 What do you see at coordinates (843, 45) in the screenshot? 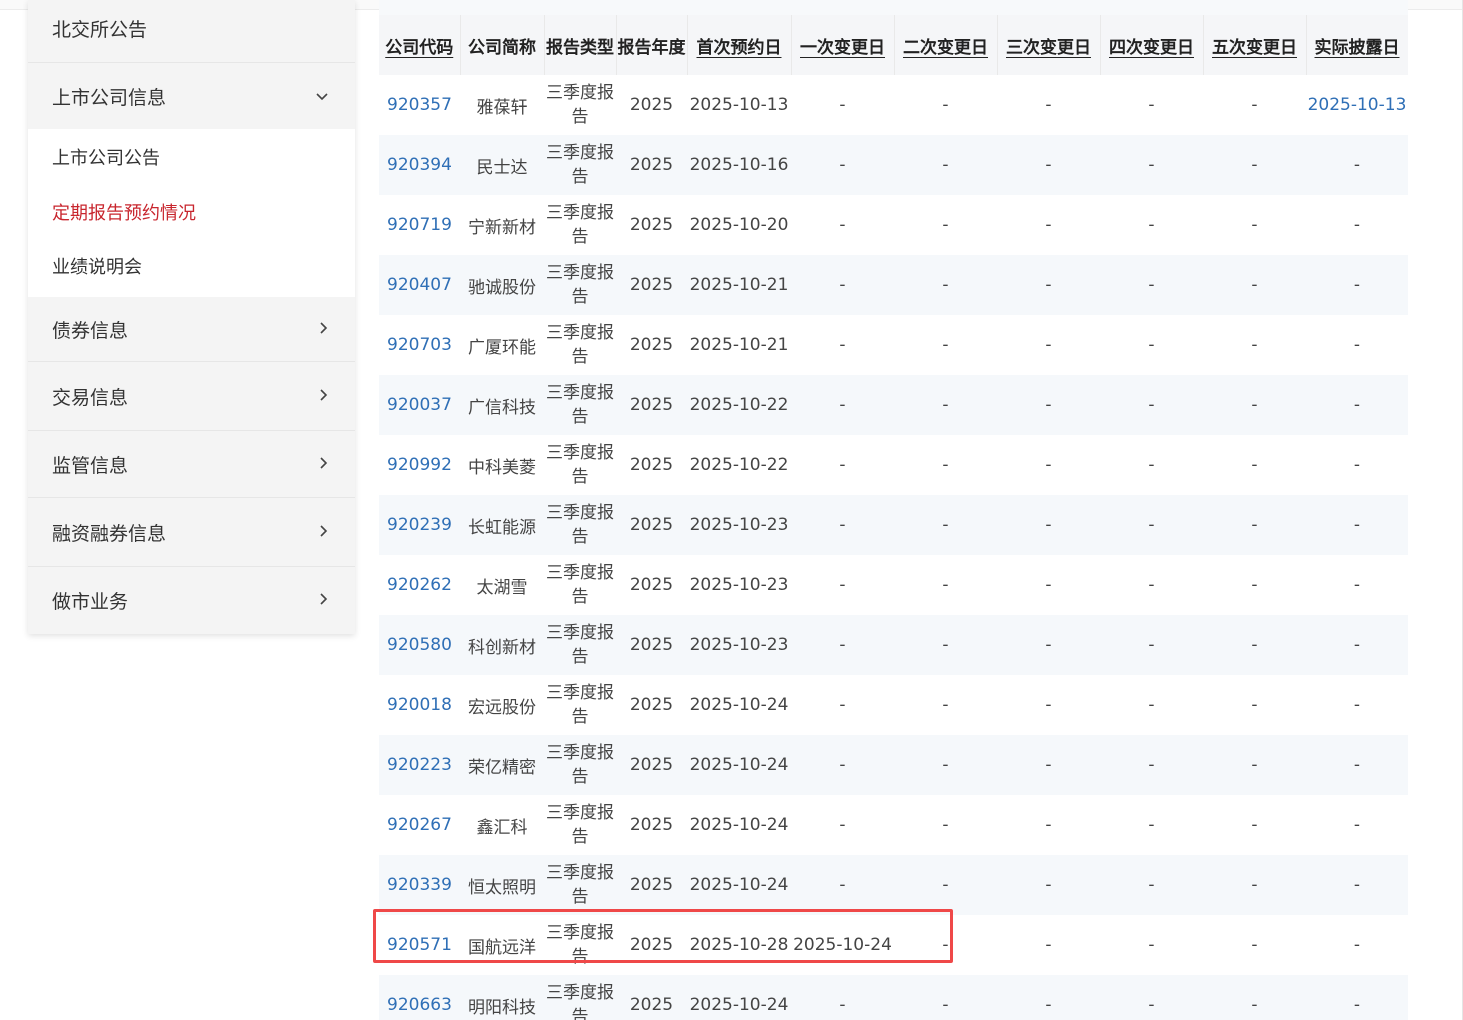
I see `col-header-change-1: 一次变更日` at bounding box center [843, 45].